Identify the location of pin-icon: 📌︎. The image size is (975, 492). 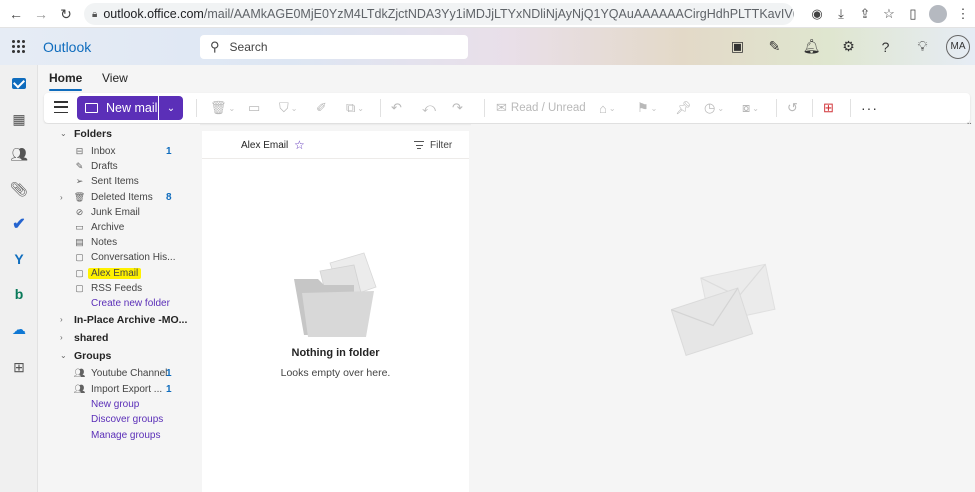
(683, 108).